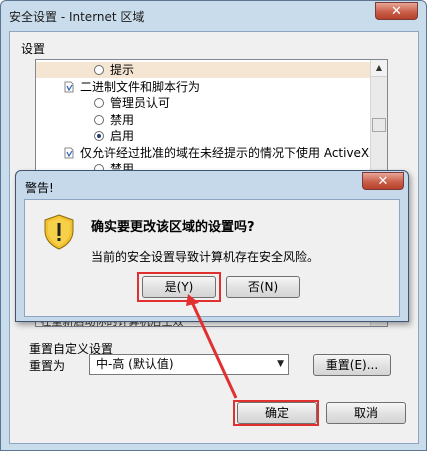  Describe the element at coordinates (122, 136) in the screenshot. I see `settings-item-label: 启用` at that location.